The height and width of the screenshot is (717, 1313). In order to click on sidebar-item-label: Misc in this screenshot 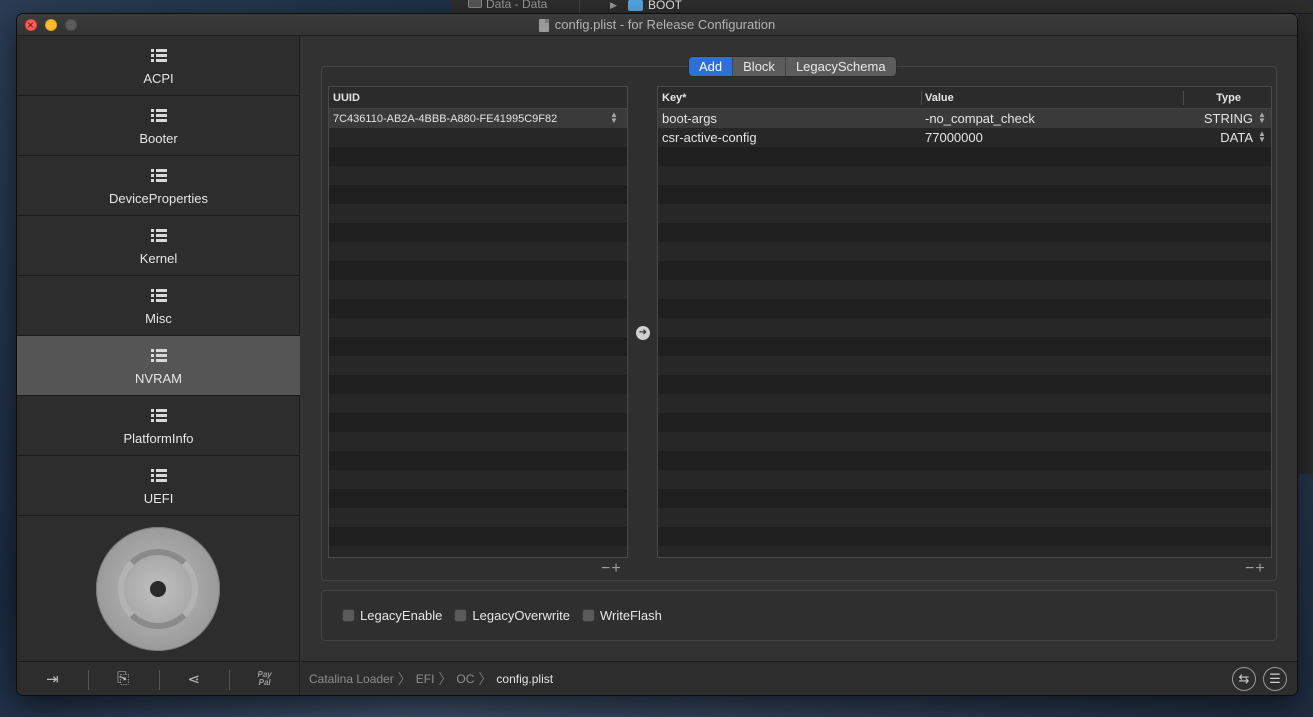, I will do `click(158, 318)`.